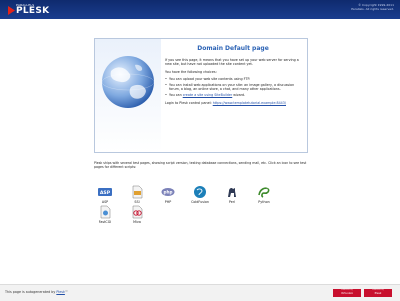  Describe the element at coordinates (137, 222) in the screenshot. I see `script-miva-label: Miva` at that location.